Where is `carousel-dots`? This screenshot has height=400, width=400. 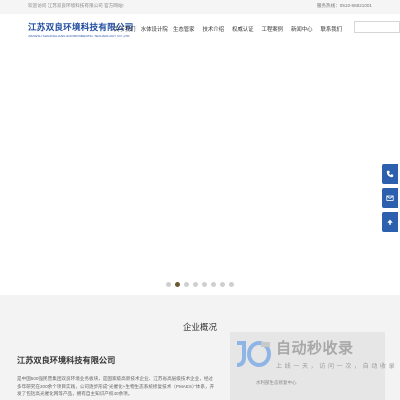
carousel-dots is located at coordinates (200, 285).